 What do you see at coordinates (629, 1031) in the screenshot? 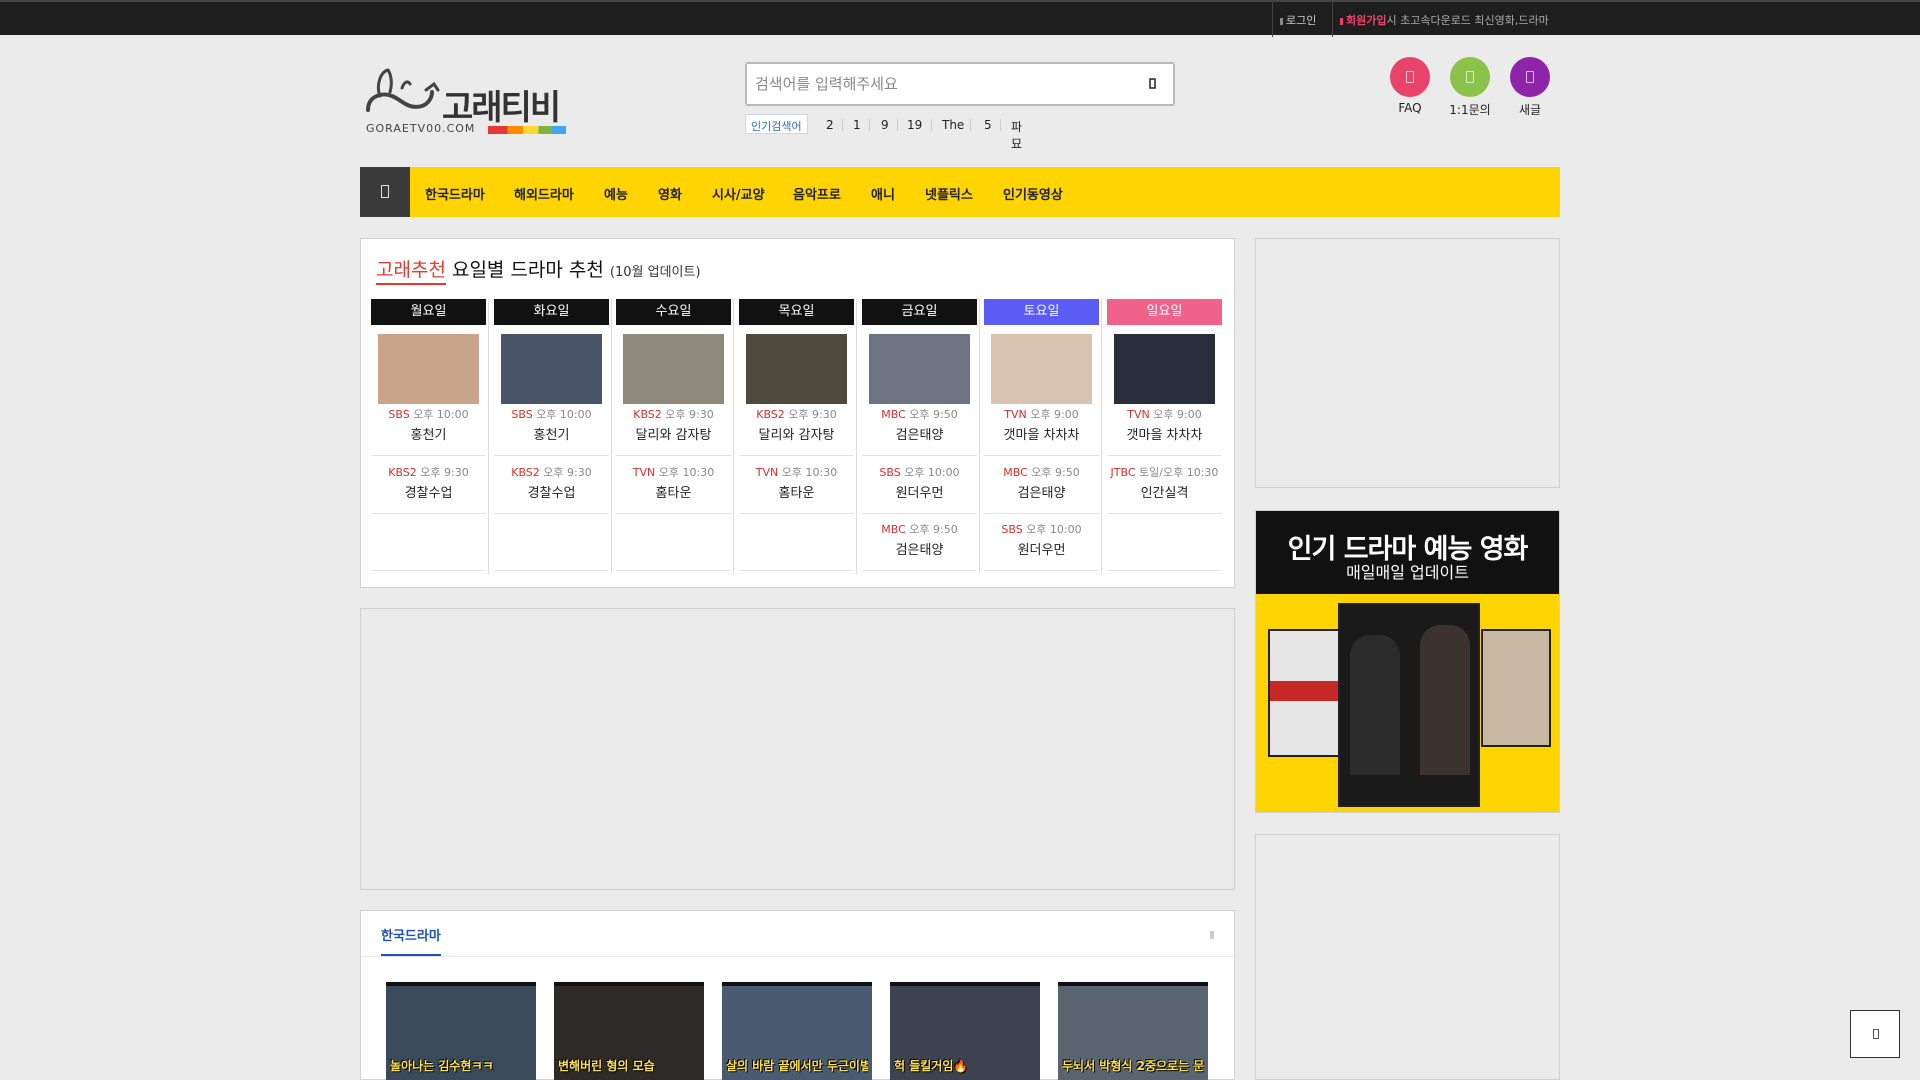
I see `video-thumbnail: 변해버린 형의 모습` at bounding box center [629, 1031].